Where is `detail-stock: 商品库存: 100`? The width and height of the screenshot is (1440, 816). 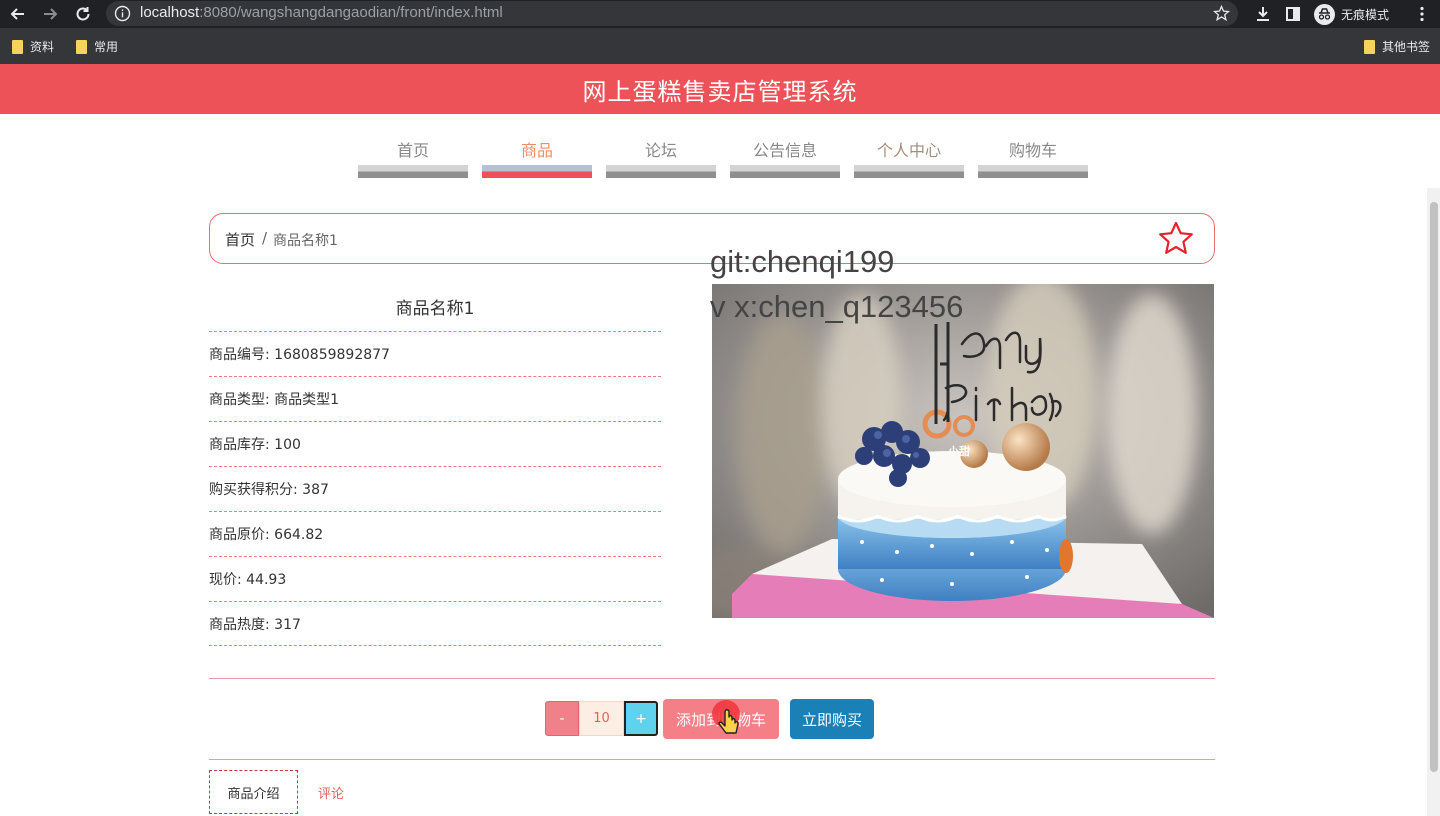
detail-stock: 商品库存: 100 is located at coordinates (435, 443).